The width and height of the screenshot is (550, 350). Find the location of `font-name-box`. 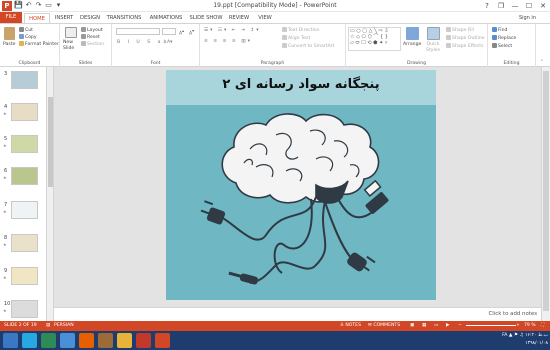

font-name-box is located at coordinates (138, 31).